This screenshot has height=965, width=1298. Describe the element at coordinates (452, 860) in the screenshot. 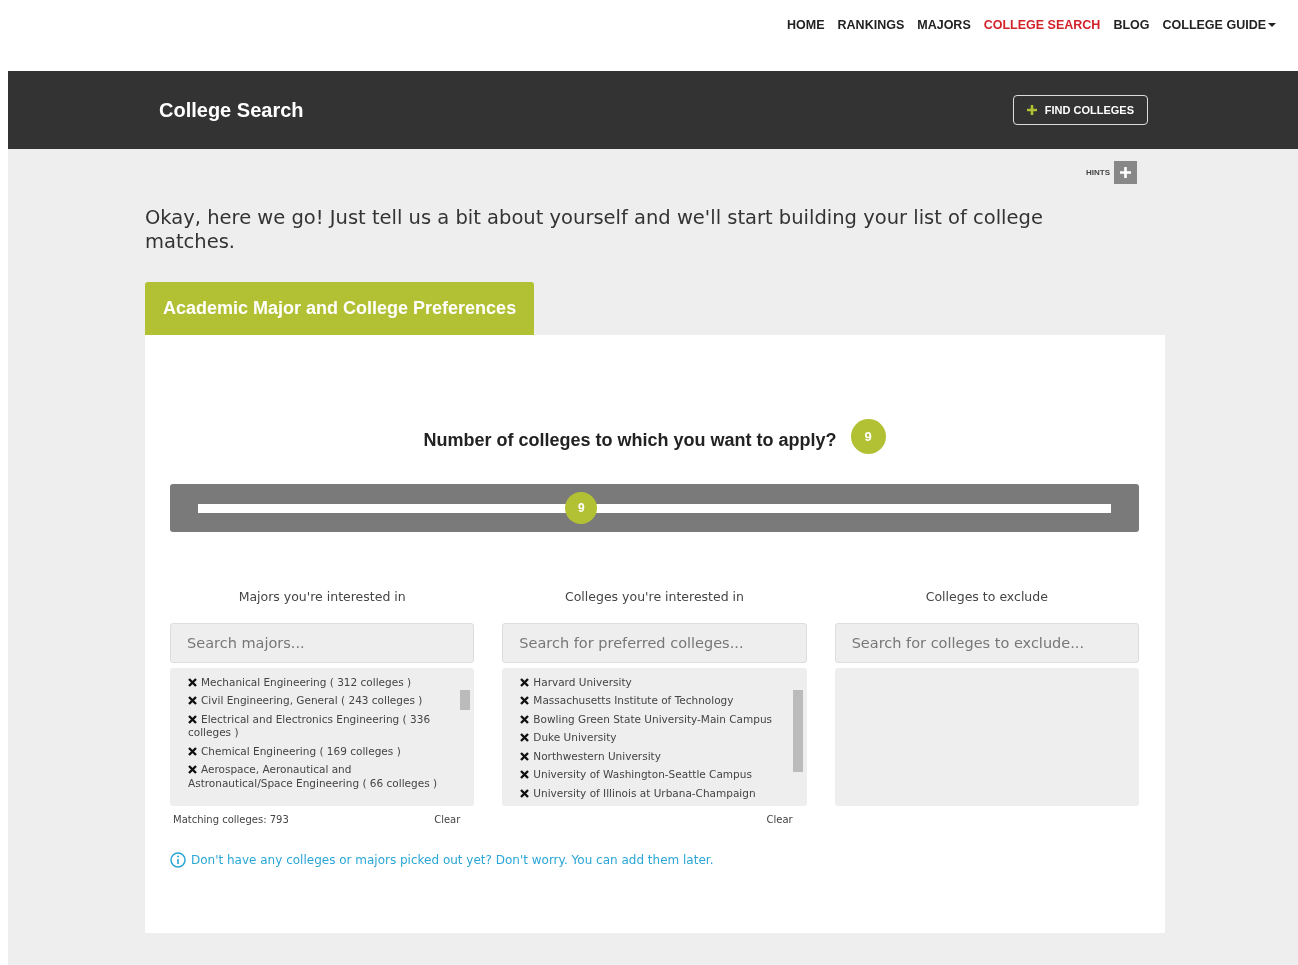

I see `info-note: Don't have any colleges or majors picked out yet? Don't worry. You can add them later.` at that location.